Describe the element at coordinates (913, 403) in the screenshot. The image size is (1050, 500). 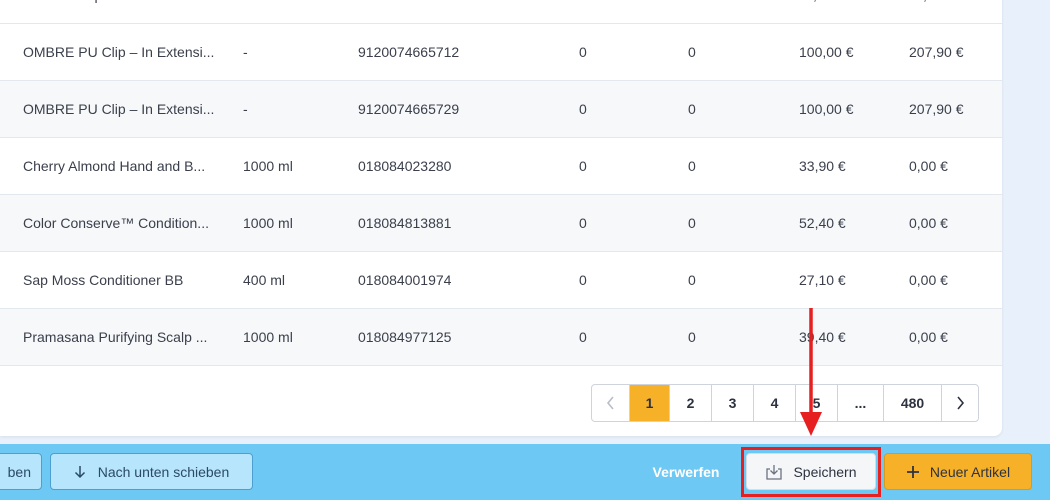
I see `pagination-page-480: 480` at that location.